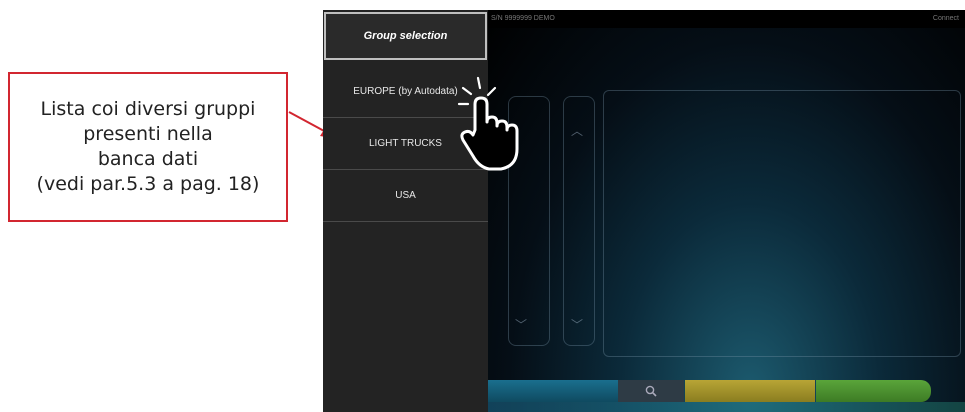 The width and height of the screenshot is (965, 412). I want to click on sidebar-item-usa: USA, so click(405, 196).